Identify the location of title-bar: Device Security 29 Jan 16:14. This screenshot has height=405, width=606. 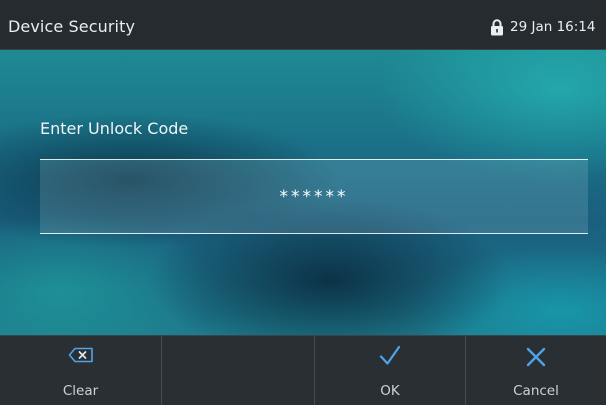
(303, 25).